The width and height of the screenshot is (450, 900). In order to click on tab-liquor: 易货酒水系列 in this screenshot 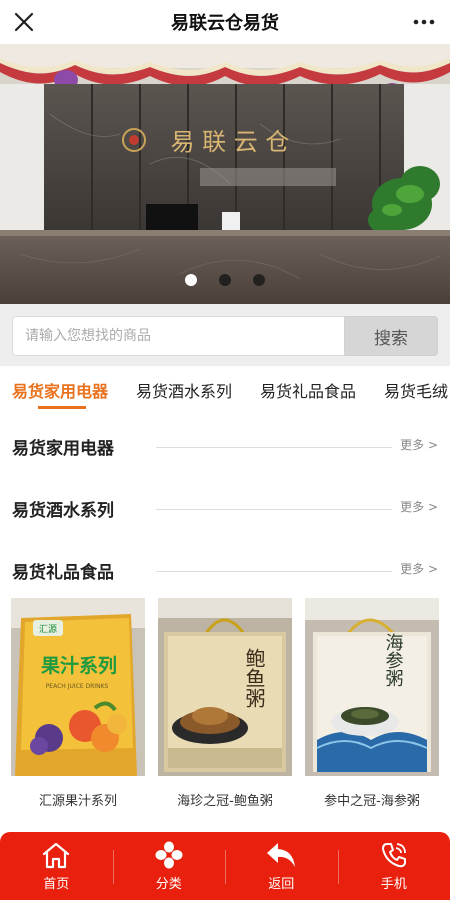, I will do `click(184, 390)`.